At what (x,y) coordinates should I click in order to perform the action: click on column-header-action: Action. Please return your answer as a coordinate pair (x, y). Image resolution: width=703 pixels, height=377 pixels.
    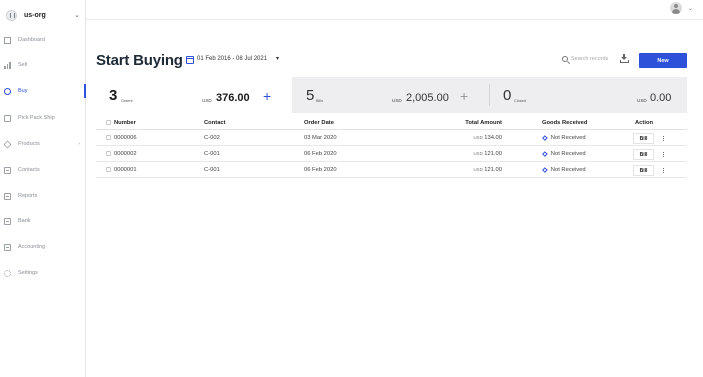
    Looking at the image, I should click on (644, 122).